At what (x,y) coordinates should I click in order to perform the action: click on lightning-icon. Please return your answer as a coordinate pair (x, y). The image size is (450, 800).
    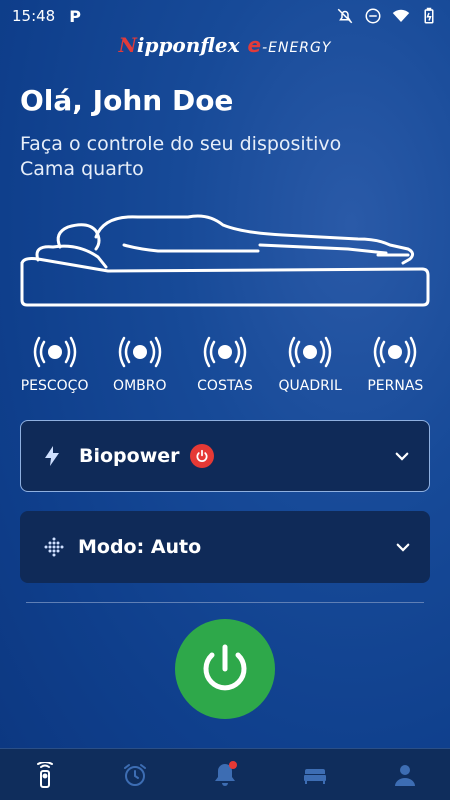
    Looking at the image, I should click on (55, 456).